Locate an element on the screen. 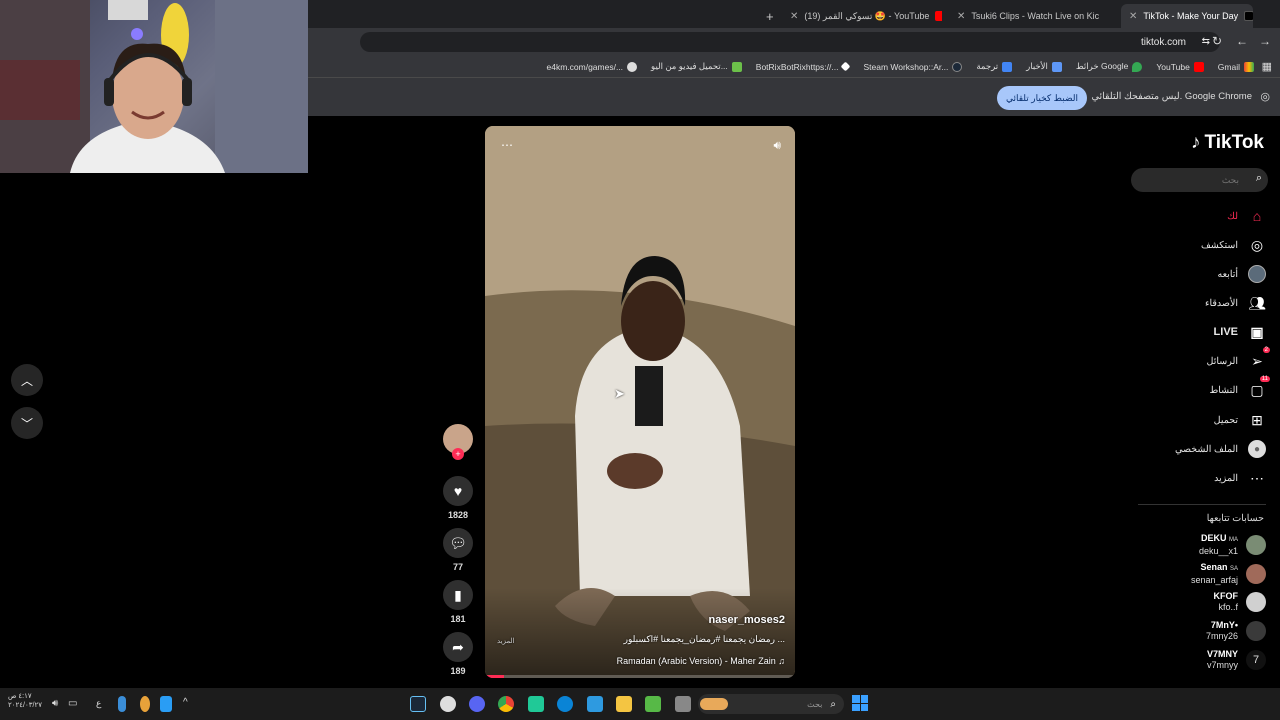 The image size is (1280, 720). app-taskbar-icon is located at coordinates (536, 704).